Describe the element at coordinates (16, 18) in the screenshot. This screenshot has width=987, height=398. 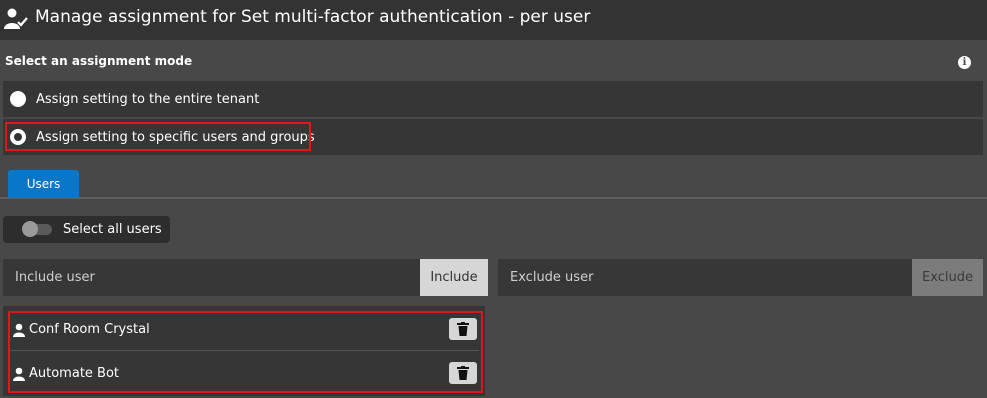
I see `user-check-icon` at that location.